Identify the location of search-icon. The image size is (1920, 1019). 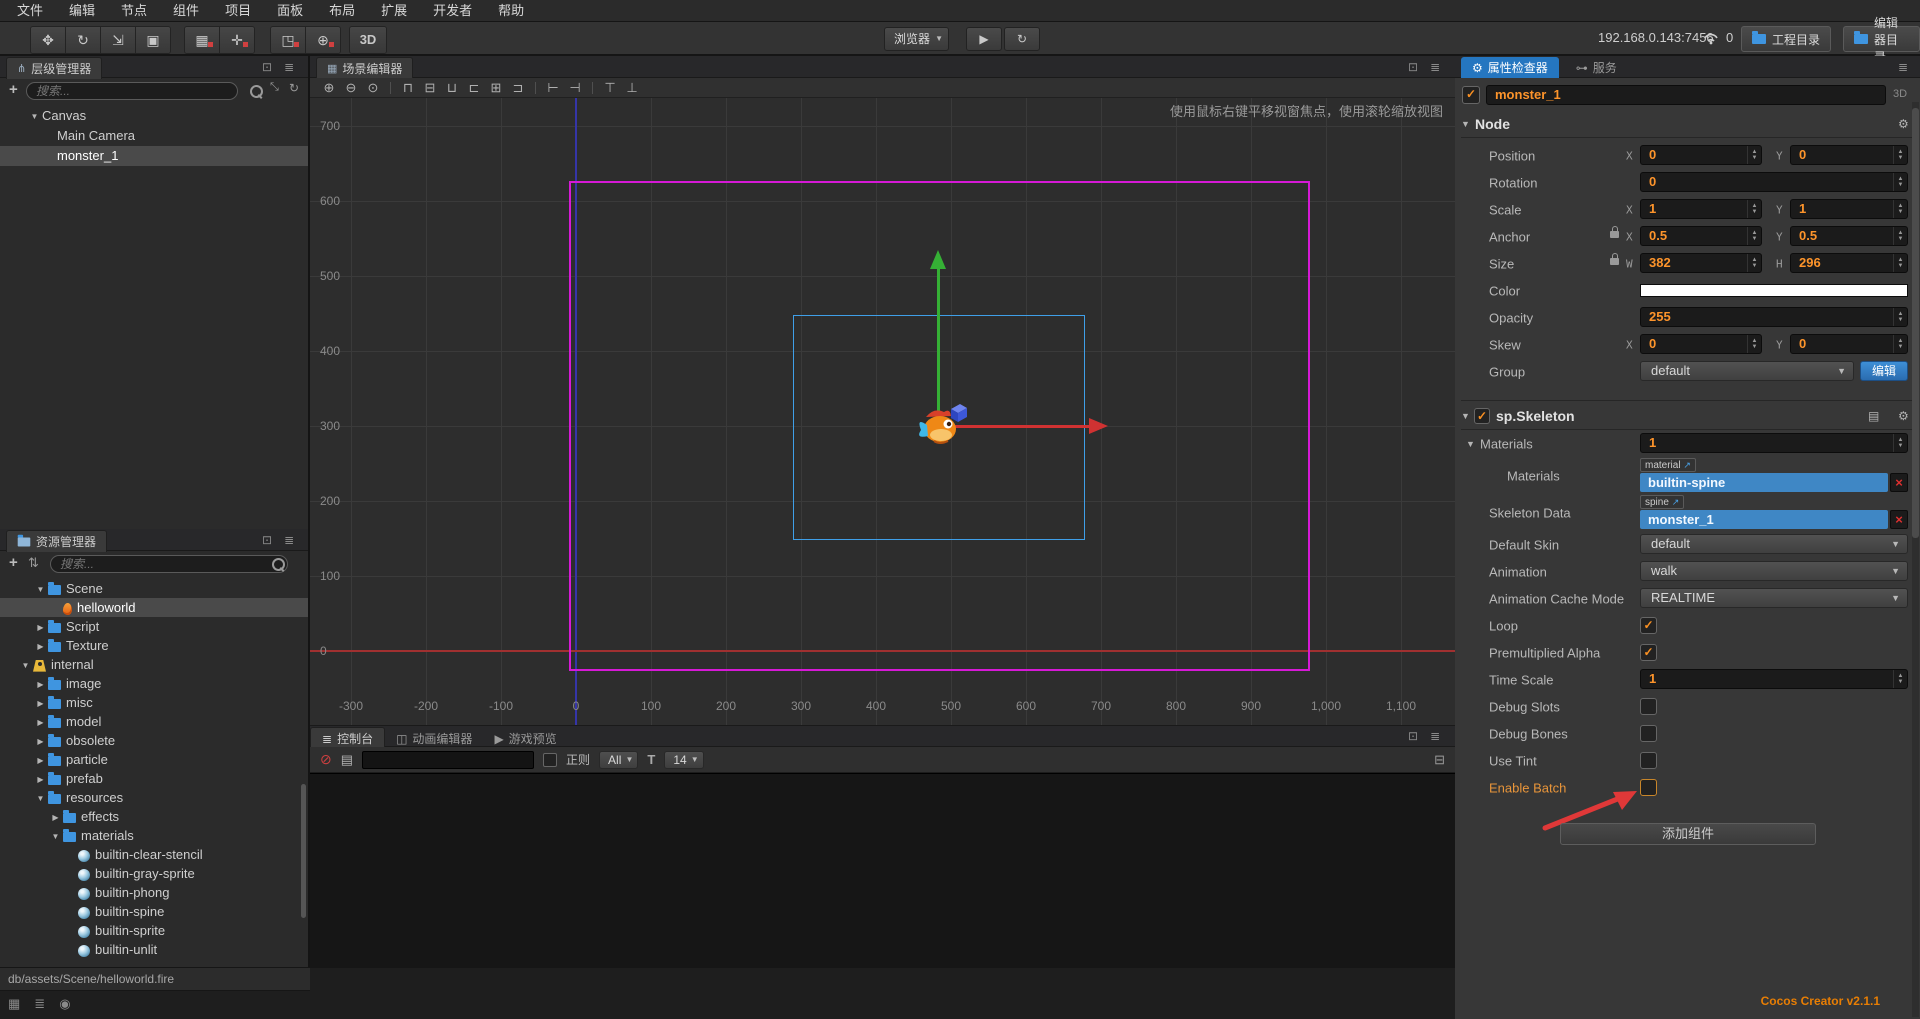
(256, 91).